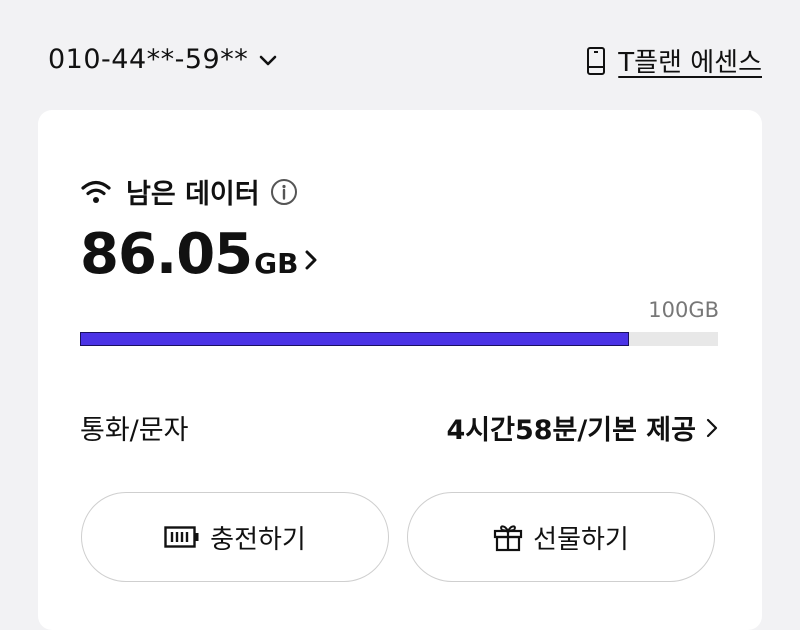 The image size is (800, 630). I want to click on call-text-value-link: 4시간58분/기본 제공, so click(582, 427).